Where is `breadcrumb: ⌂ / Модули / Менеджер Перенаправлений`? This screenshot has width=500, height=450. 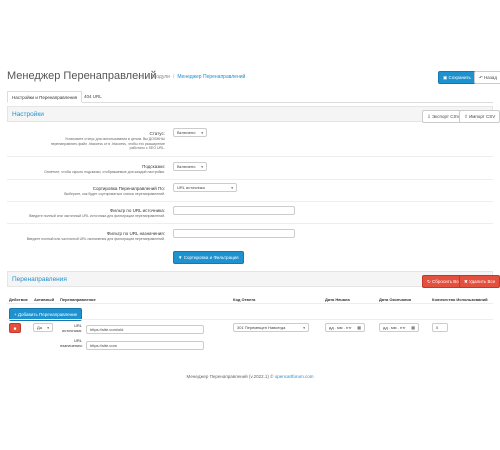 breadcrumb: ⌂ / Модули / Менеджер Перенаправлений is located at coordinates (191, 77).